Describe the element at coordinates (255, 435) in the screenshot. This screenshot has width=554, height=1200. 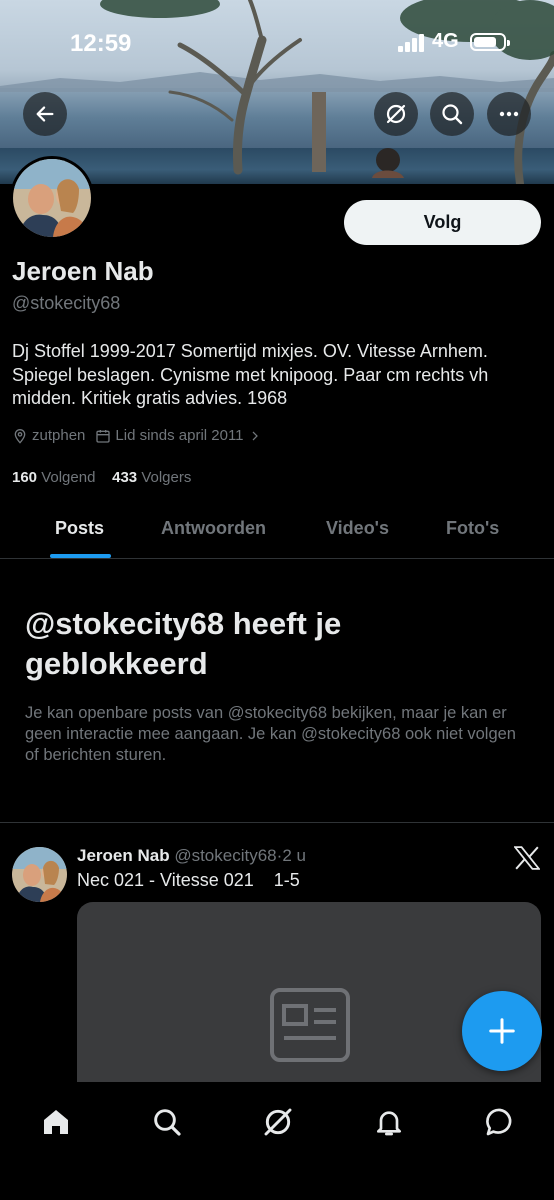
I see `chevron-right-icon` at that location.